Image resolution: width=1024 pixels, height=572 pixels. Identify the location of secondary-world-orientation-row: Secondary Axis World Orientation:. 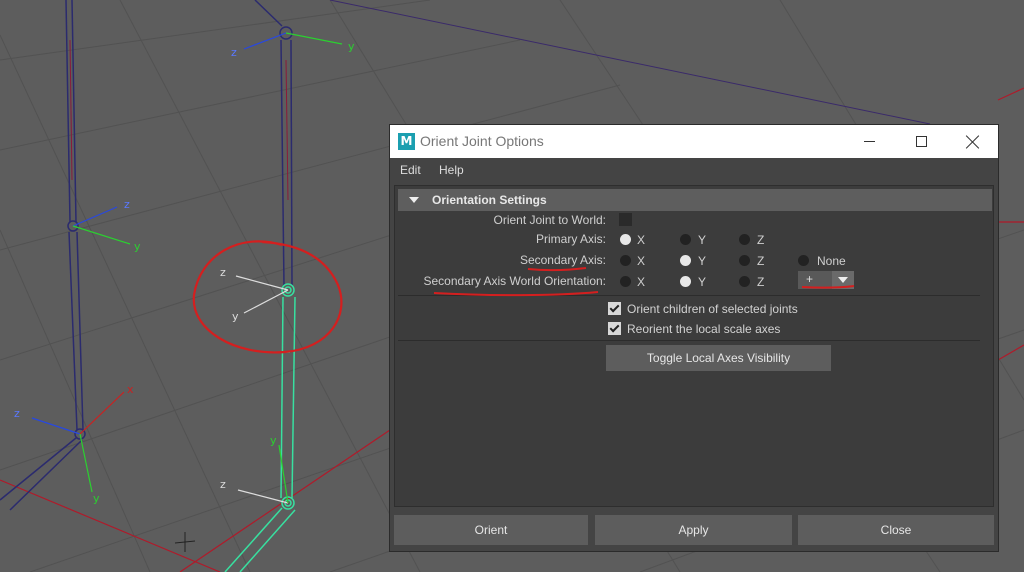
(498, 282).